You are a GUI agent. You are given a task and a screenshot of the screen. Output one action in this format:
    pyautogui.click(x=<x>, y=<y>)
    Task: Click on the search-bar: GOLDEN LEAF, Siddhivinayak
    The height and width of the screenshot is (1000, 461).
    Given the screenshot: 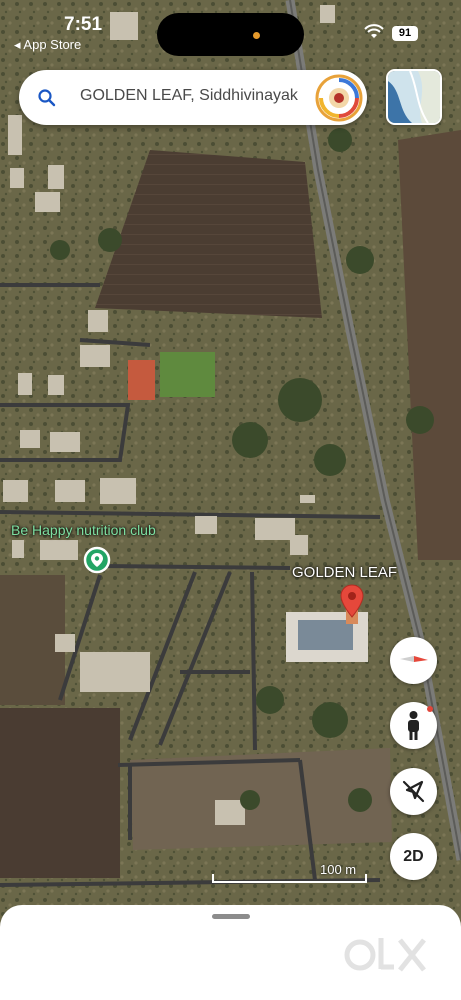 What is the action you would take?
    pyautogui.click(x=193, y=97)
    